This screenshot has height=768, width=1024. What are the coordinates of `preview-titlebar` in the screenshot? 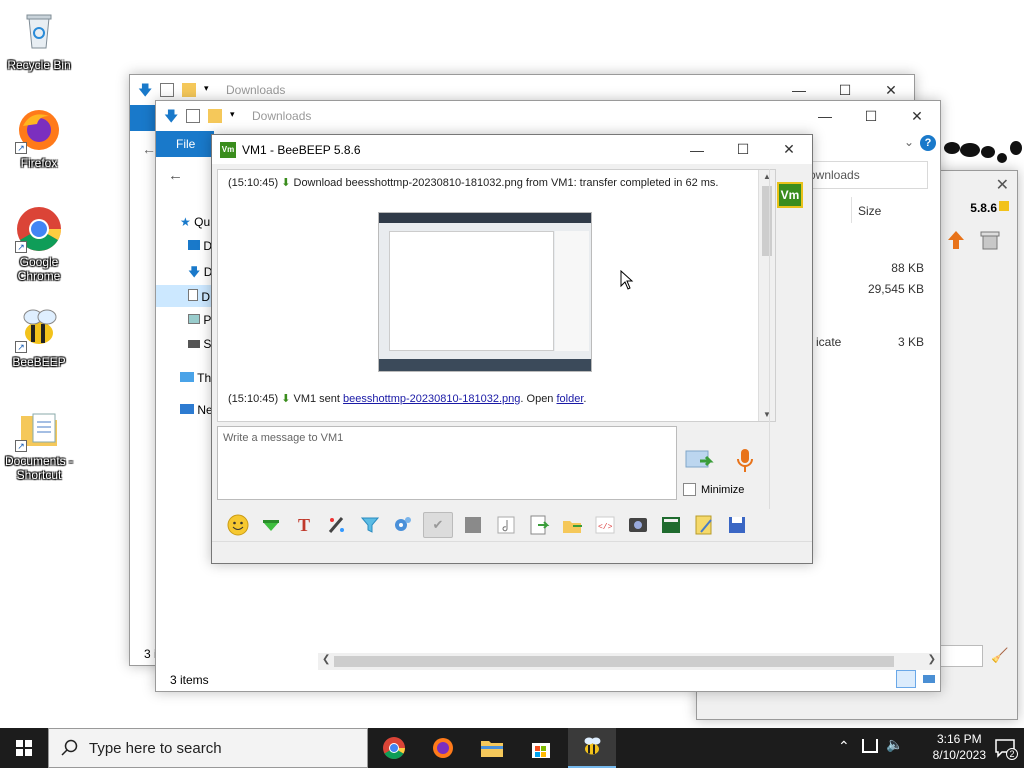 It's located at (485, 218).